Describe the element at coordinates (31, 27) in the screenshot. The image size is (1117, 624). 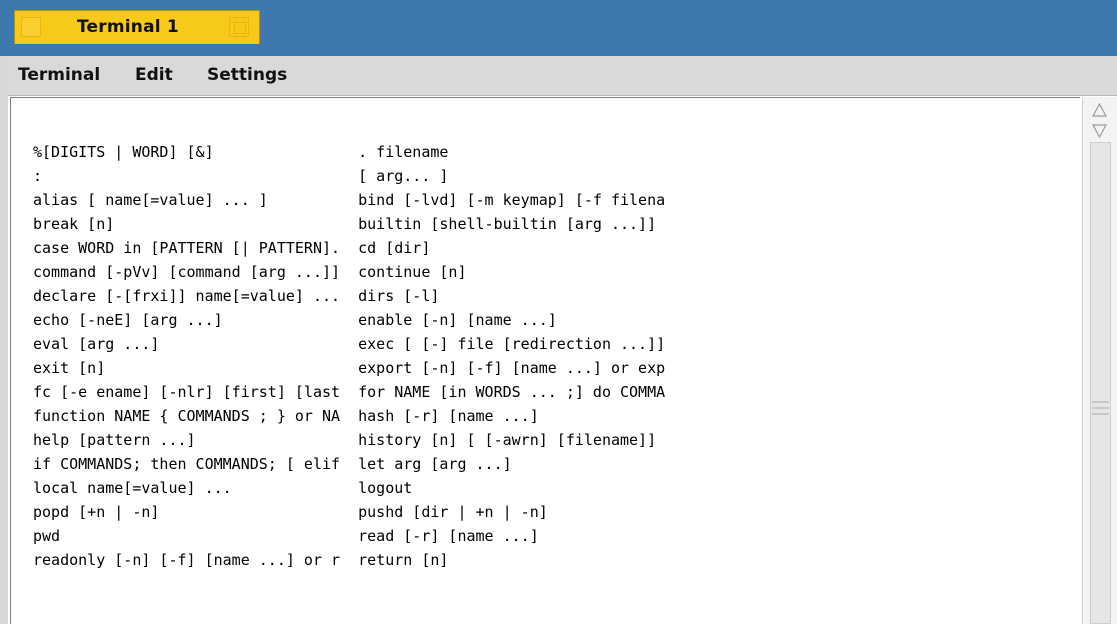
I see `close-icon` at that location.